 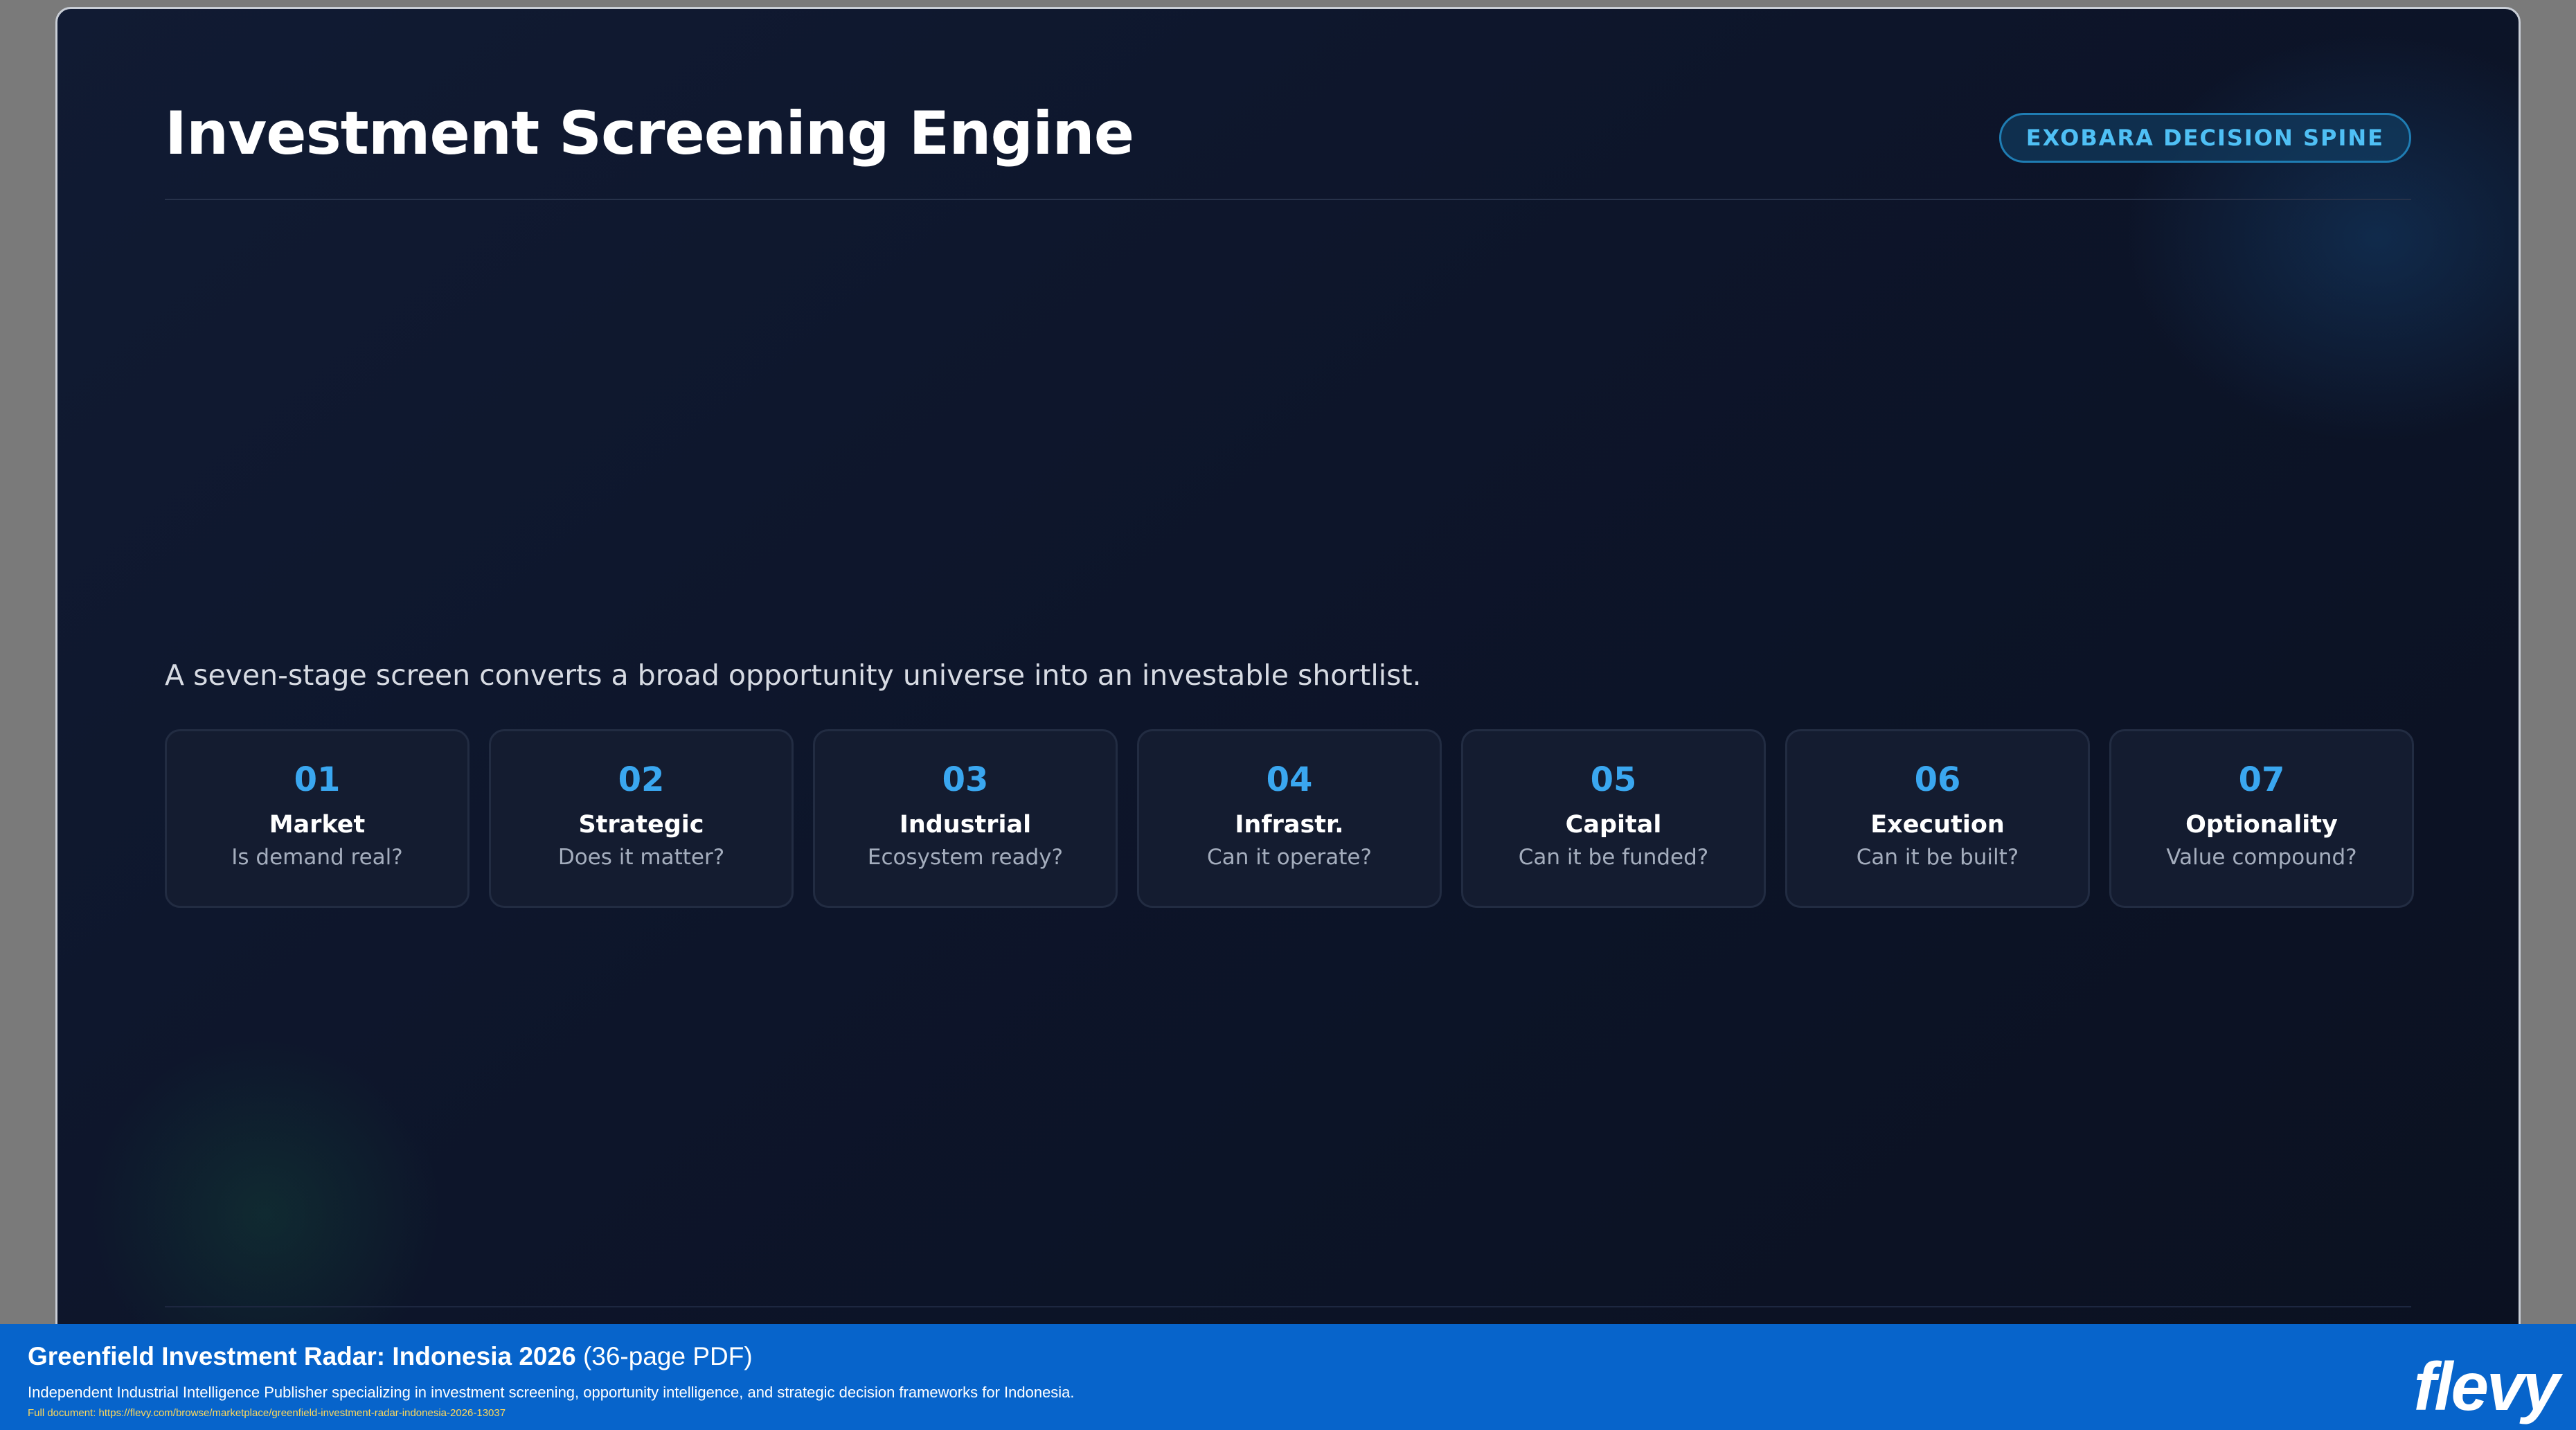 What do you see at coordinates (1288, 1306) in the screenshot?
I see `footer-divider` at bounding box center [1288, 1306].